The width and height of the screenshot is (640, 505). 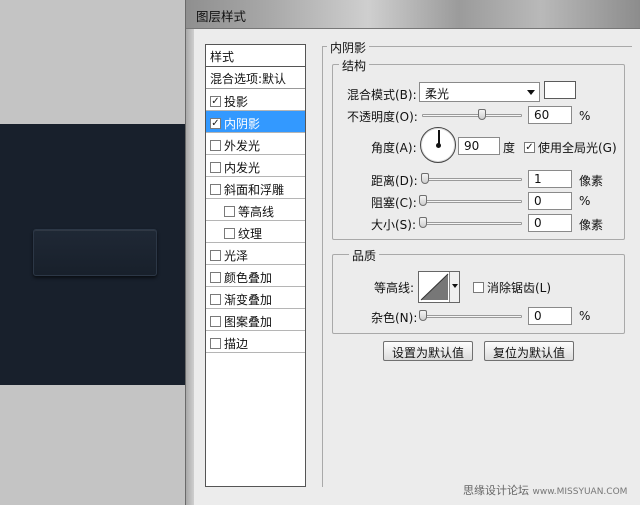 I want to click on angle-unit: 度, so click(x=509, y=148).